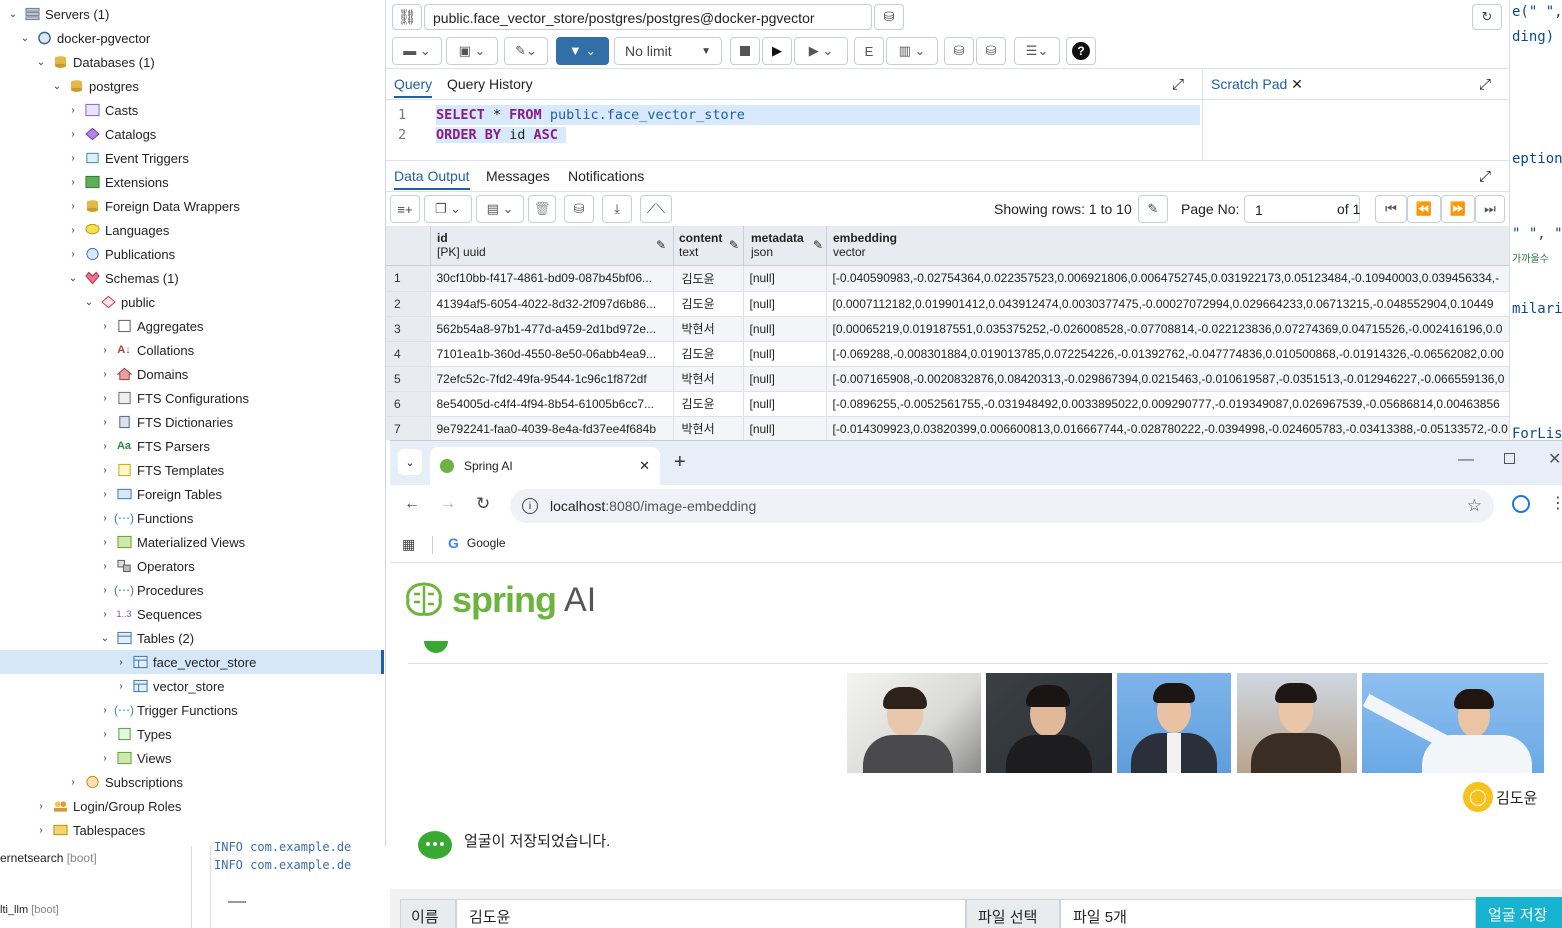  Describe the element at coordinates (582, 51) in the screenshot. I see `filter-button: ▼ ⌄` at that location.